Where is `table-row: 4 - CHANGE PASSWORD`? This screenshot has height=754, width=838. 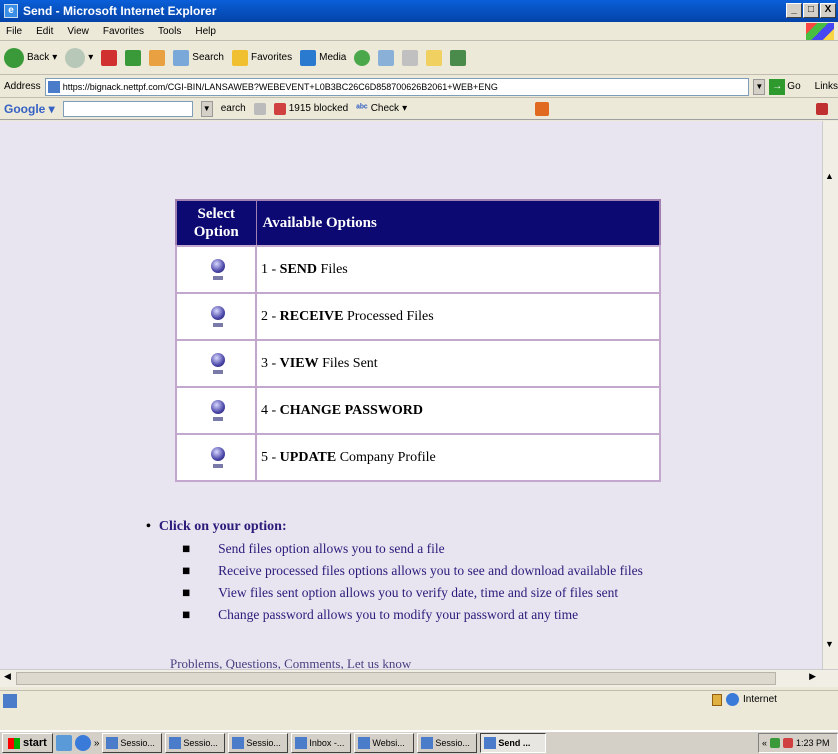
table-row: 4 - CHANGE PASSWORD is located at coordinates (418, 410).